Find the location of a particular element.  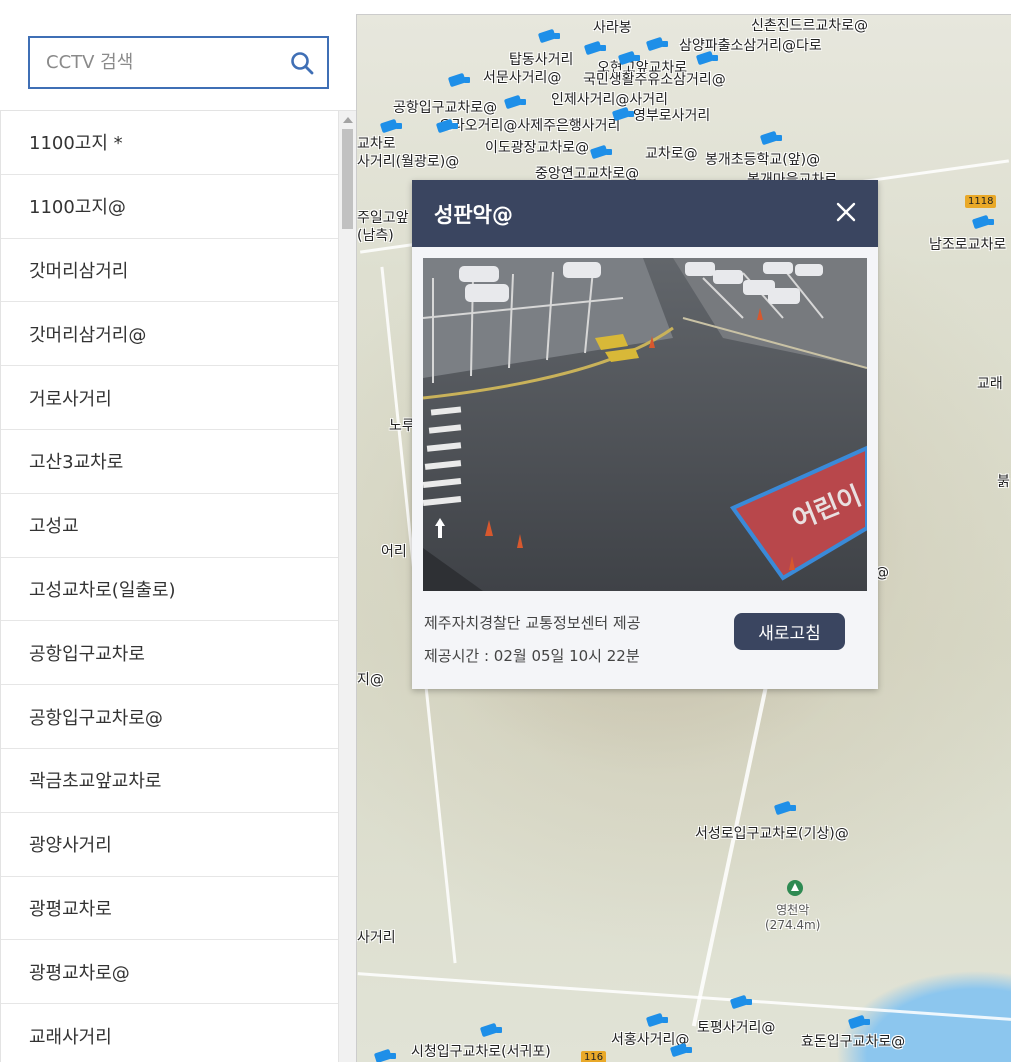

road-number-badge: 1118 is located at coordinates (981, 201).